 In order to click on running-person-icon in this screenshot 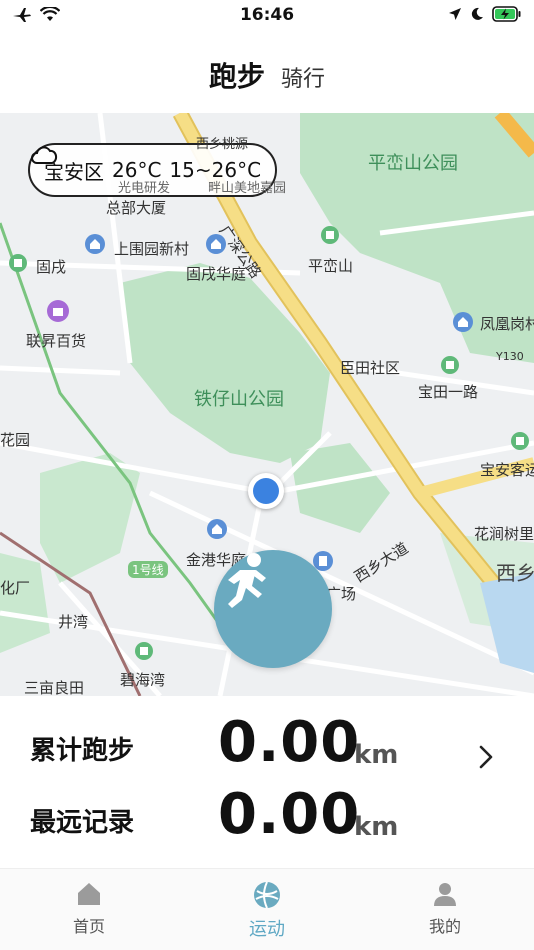, I will do `click(247, 580)`.